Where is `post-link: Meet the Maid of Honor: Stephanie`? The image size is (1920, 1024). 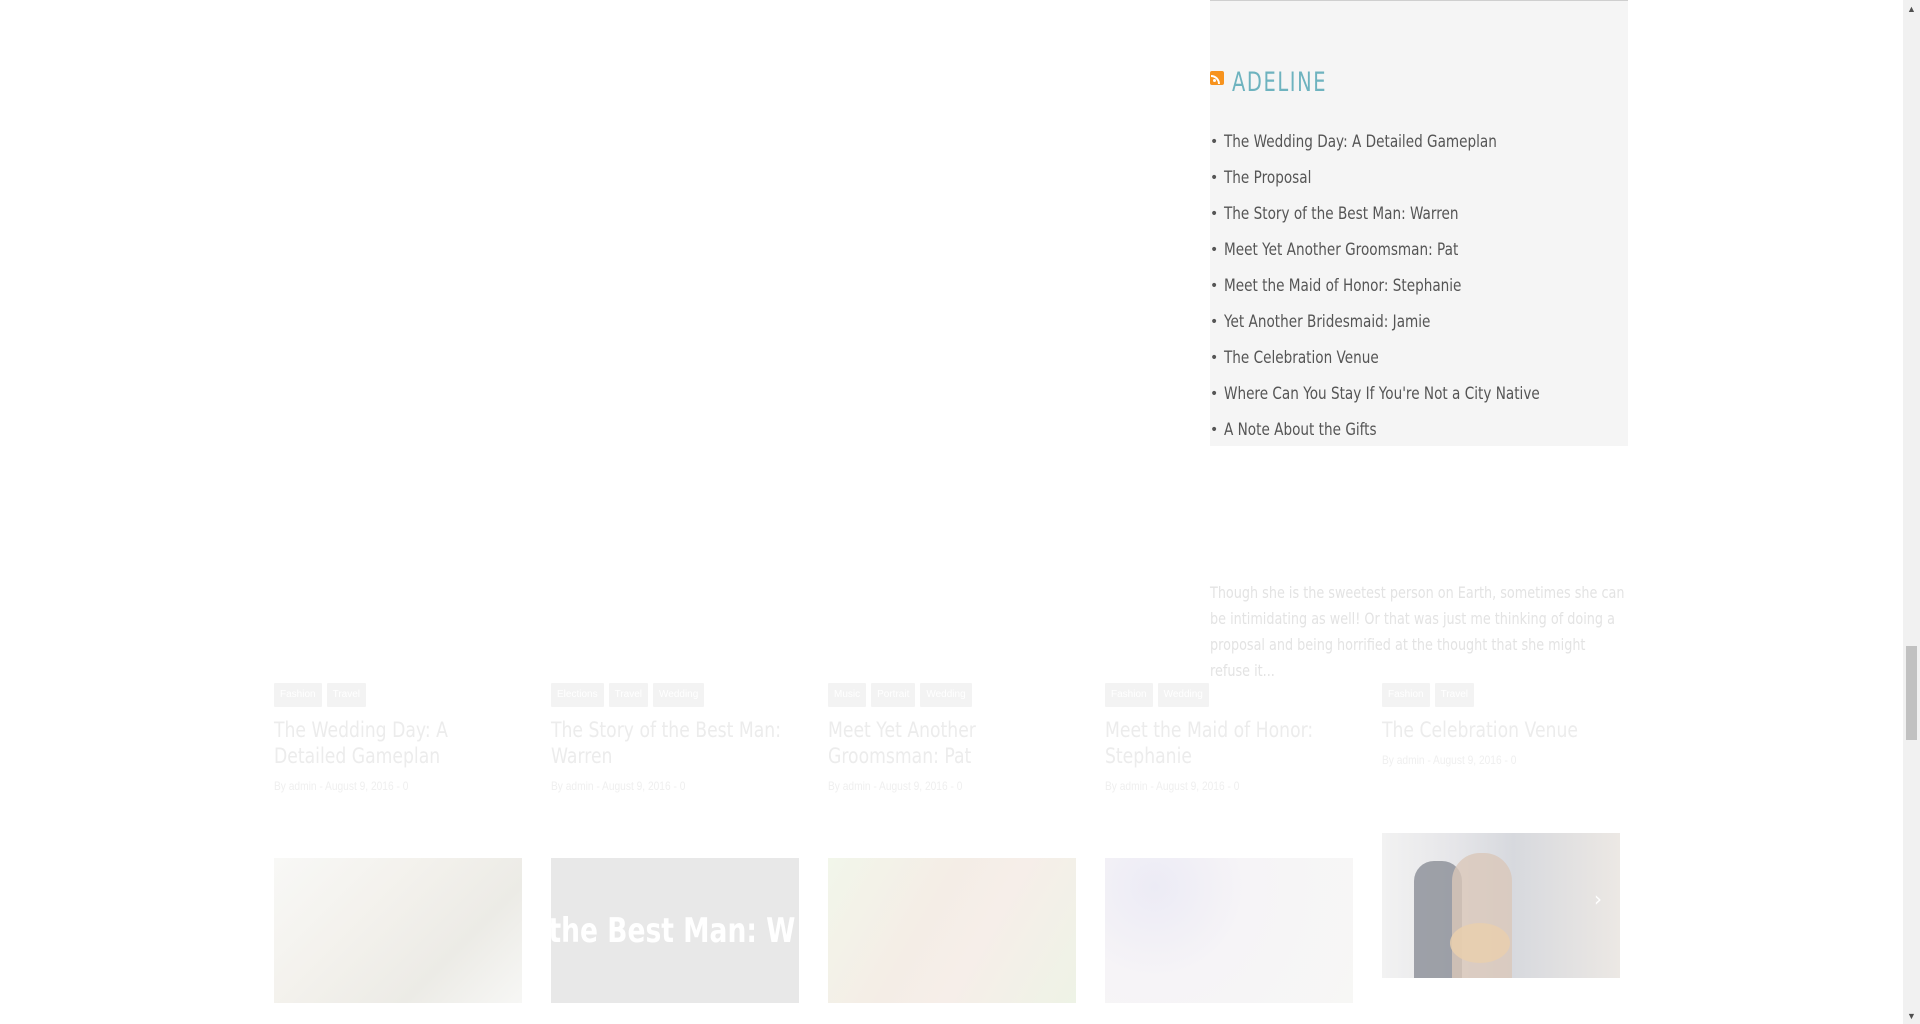
post-link: Meet the Maid of Honor: Stephanie is located at coordinates (1342, 286).